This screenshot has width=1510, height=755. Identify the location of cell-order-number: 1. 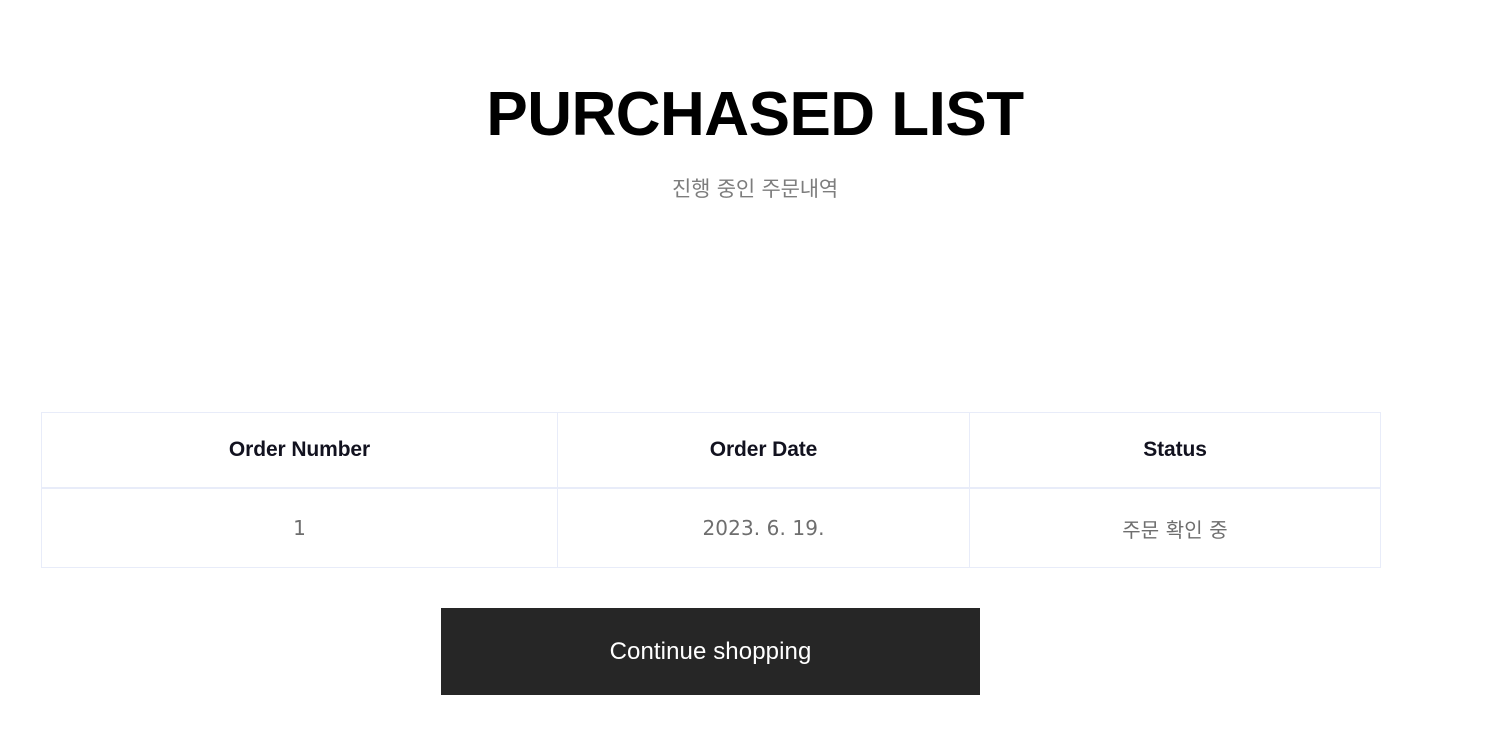
(299, 527).